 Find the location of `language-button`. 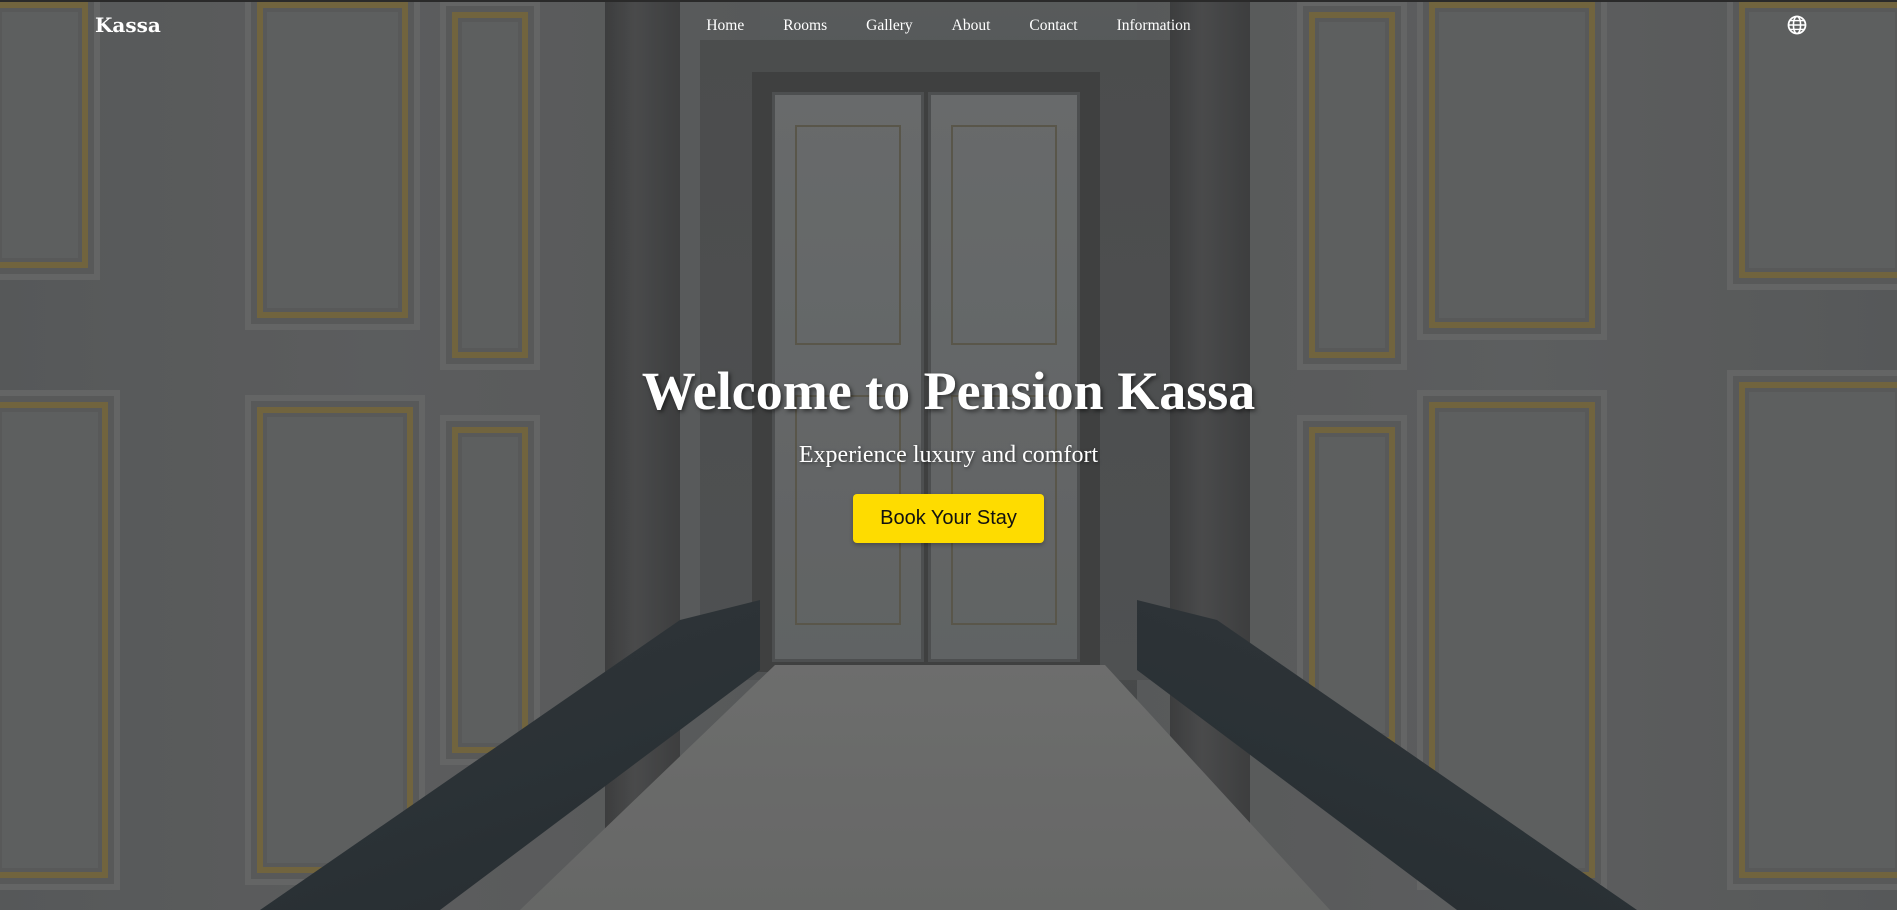

language-button is located at coordinates (1797, 25).